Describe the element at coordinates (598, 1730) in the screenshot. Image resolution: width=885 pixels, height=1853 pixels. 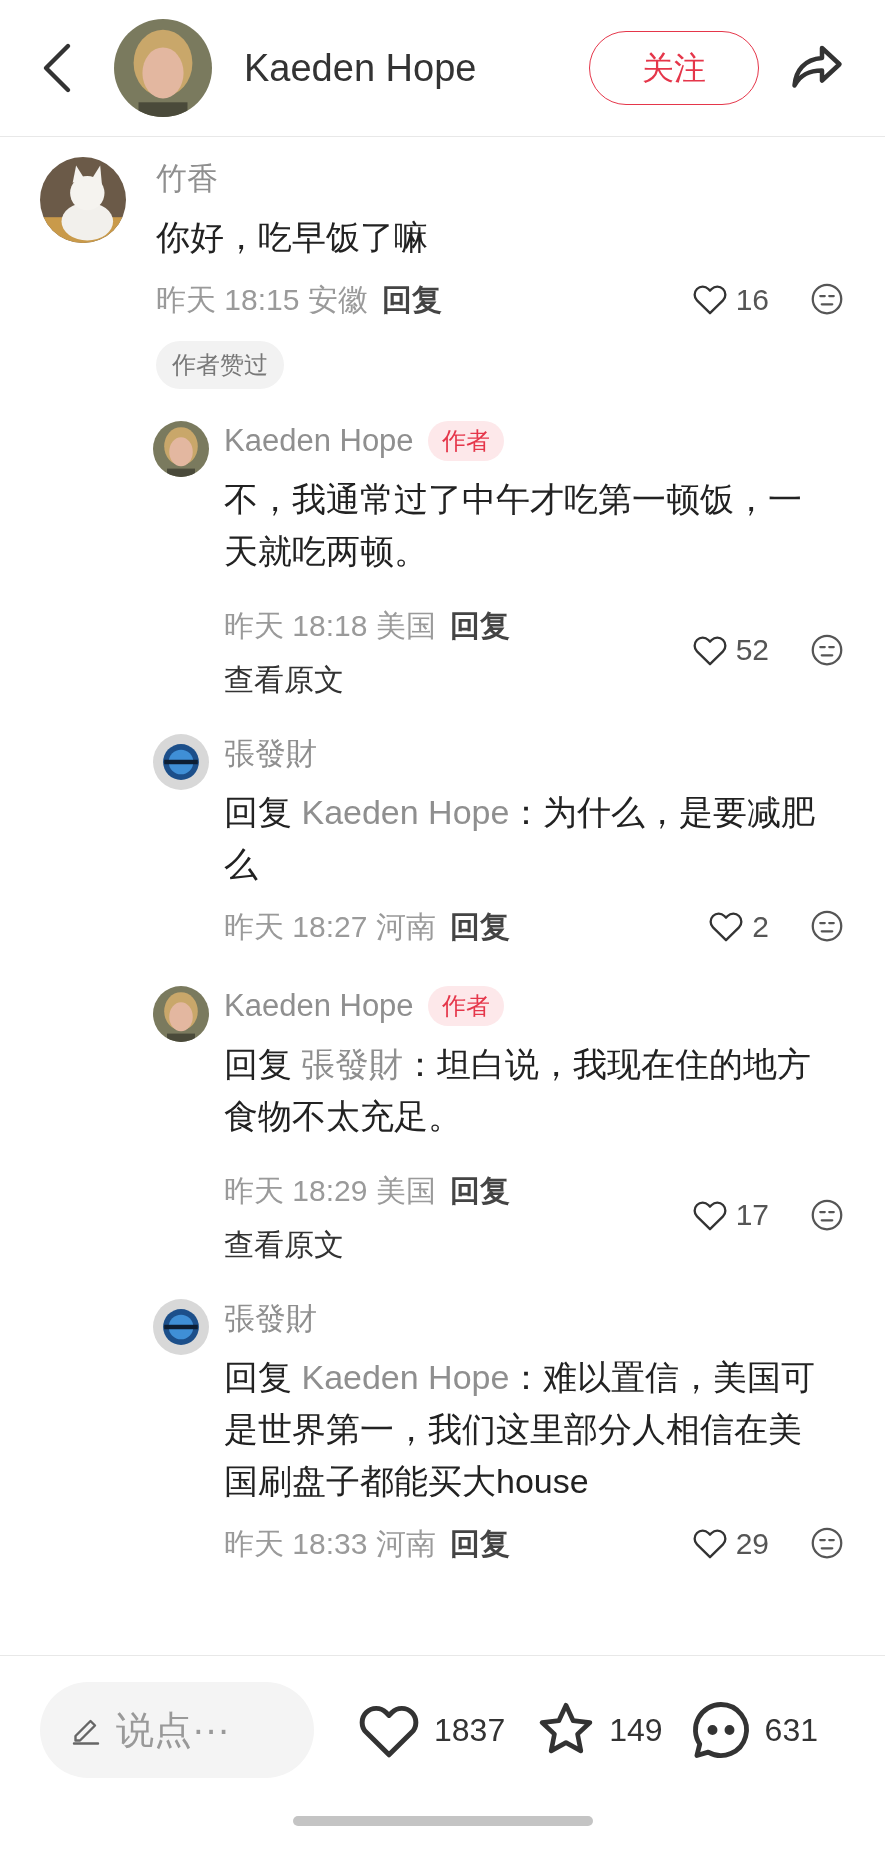
I see `favorite-control: 149` at that location.